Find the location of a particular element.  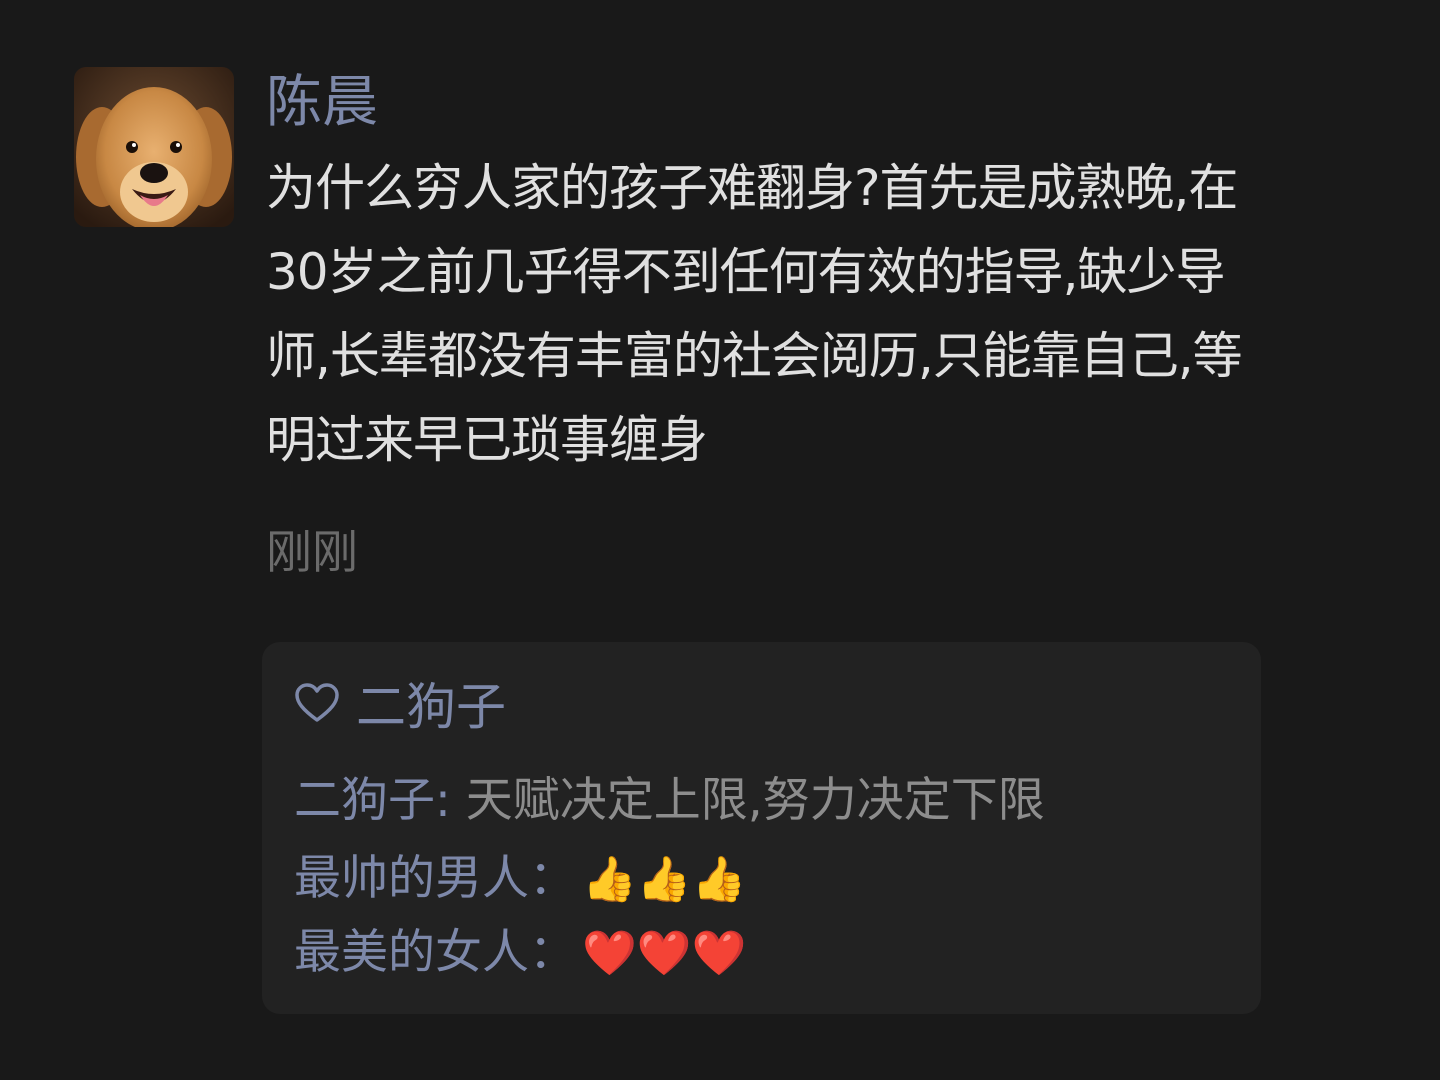

comment-item: 二狗子: 天赋决定上限,努力决定下限 is located at coordinates (669, 801).